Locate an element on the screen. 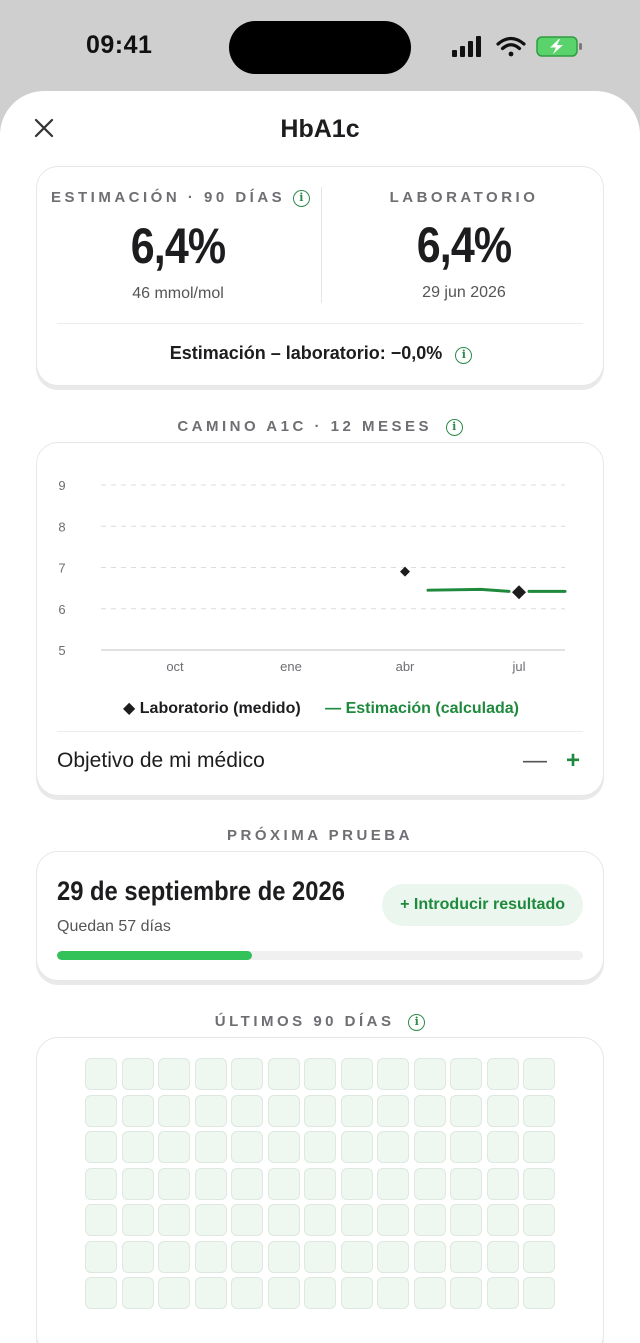 The height and width of the screenshot is (1343, 640). progress-fill is located at coordinates (154, 955).